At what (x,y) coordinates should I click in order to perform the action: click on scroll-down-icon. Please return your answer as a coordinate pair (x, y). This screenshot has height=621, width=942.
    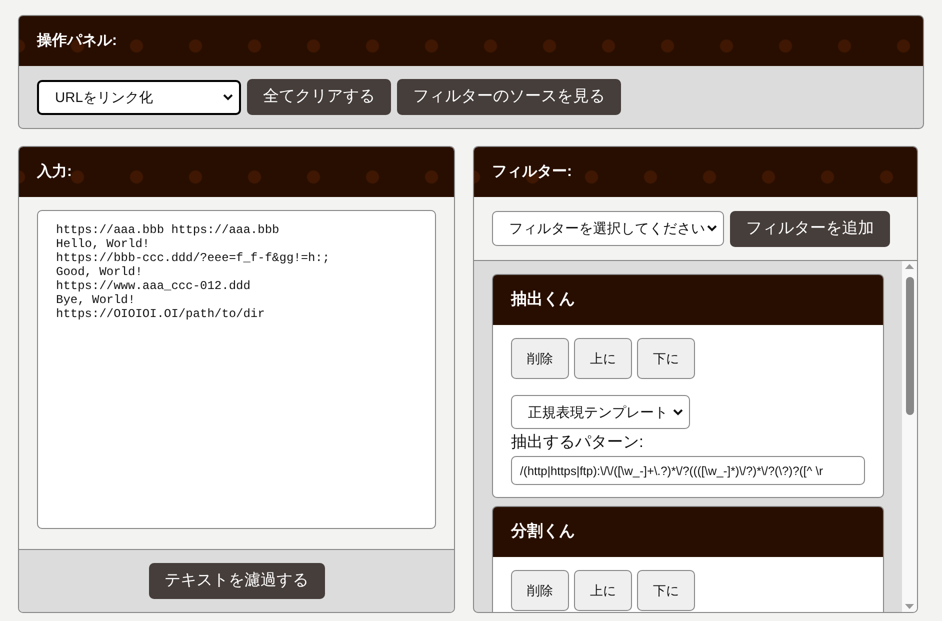
    Looking at the image, I should click on (909, 606).